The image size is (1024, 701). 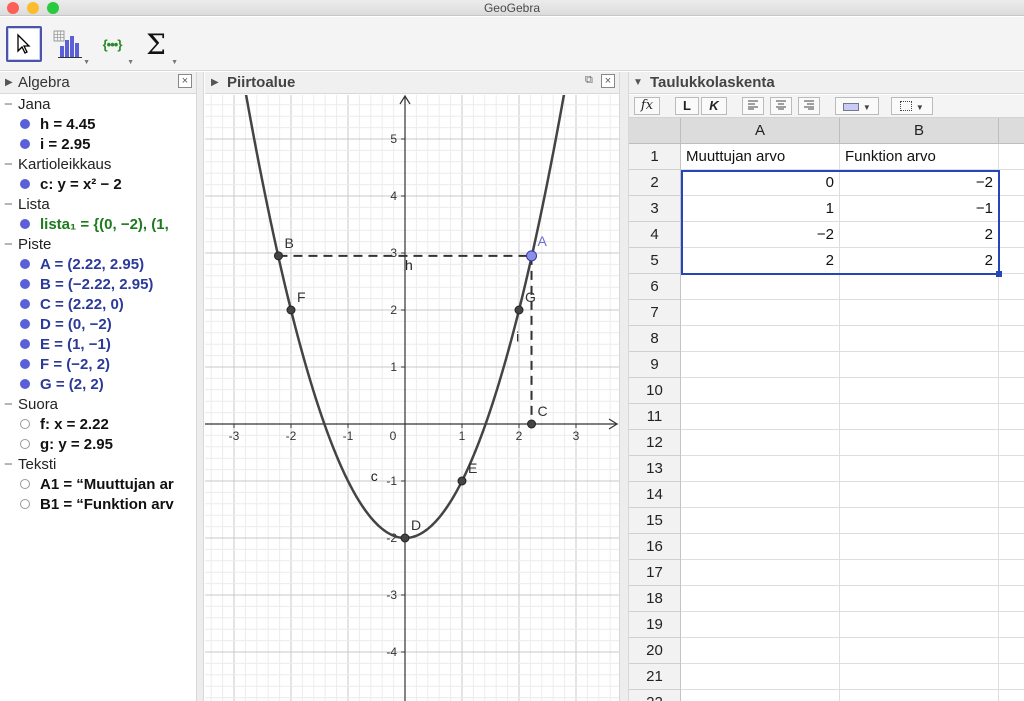 I want to click on algebra-category: − Kartioleikkaus, so click(x=57, y=166).